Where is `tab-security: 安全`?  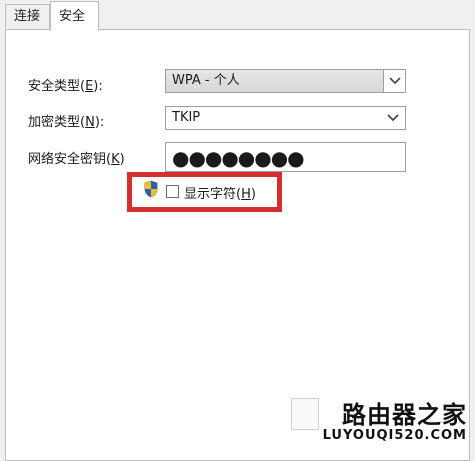 tab-security: 安全 is located at coordinates (74, 16).